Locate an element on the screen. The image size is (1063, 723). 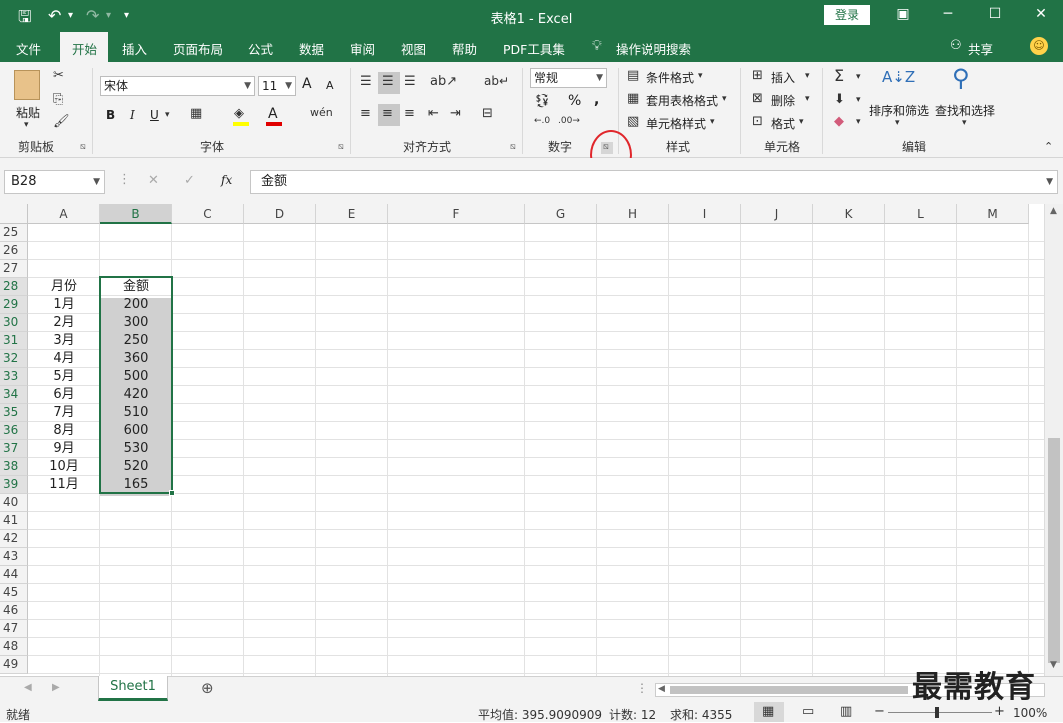
zoom-in-icon: + is located at coordinates (999, 711).